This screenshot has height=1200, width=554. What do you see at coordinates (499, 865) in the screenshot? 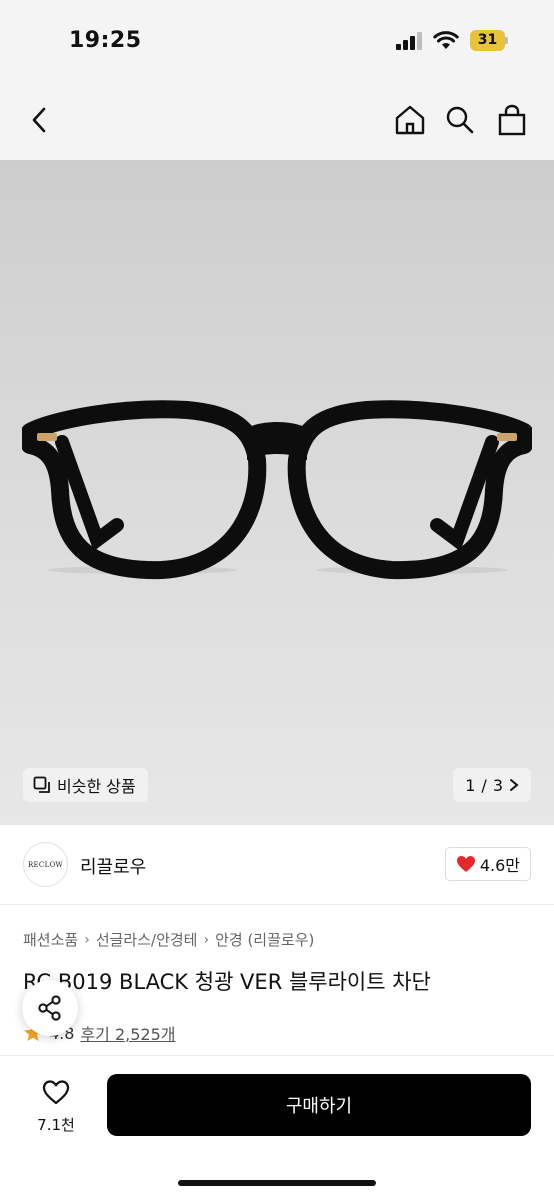
I see `store-like-count: 4.6만` at bounding box center [499, 865].